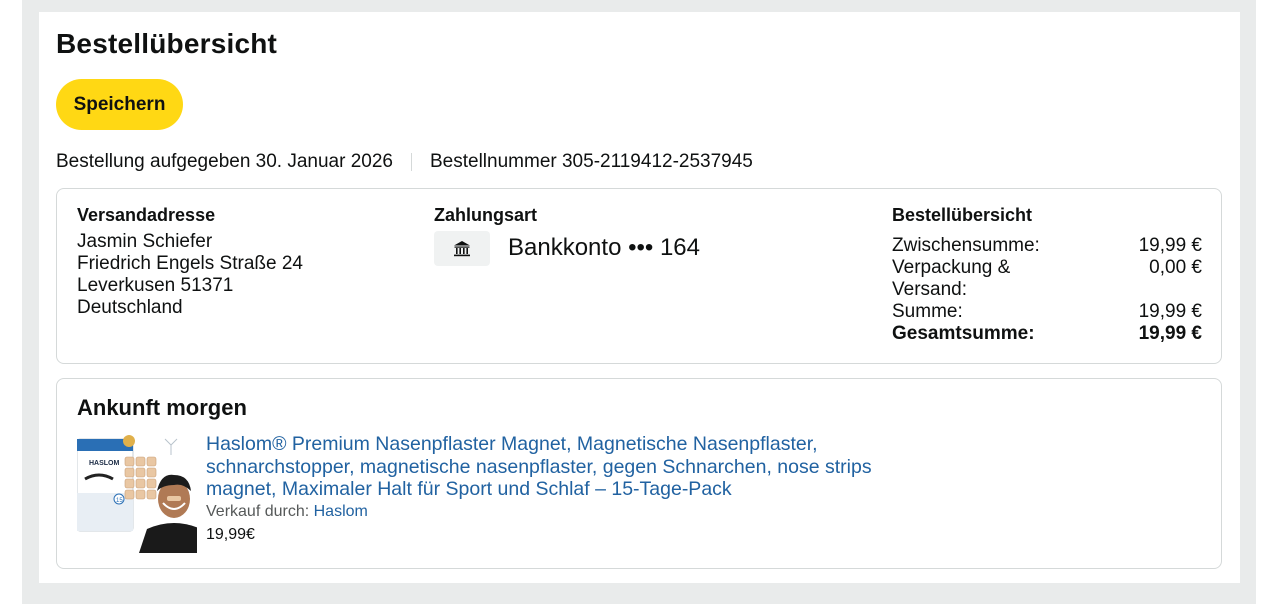  Describe the element at coordinates (963, 333) in the screenshot. I see `summary-label: Gesamtsumme:` at that location.